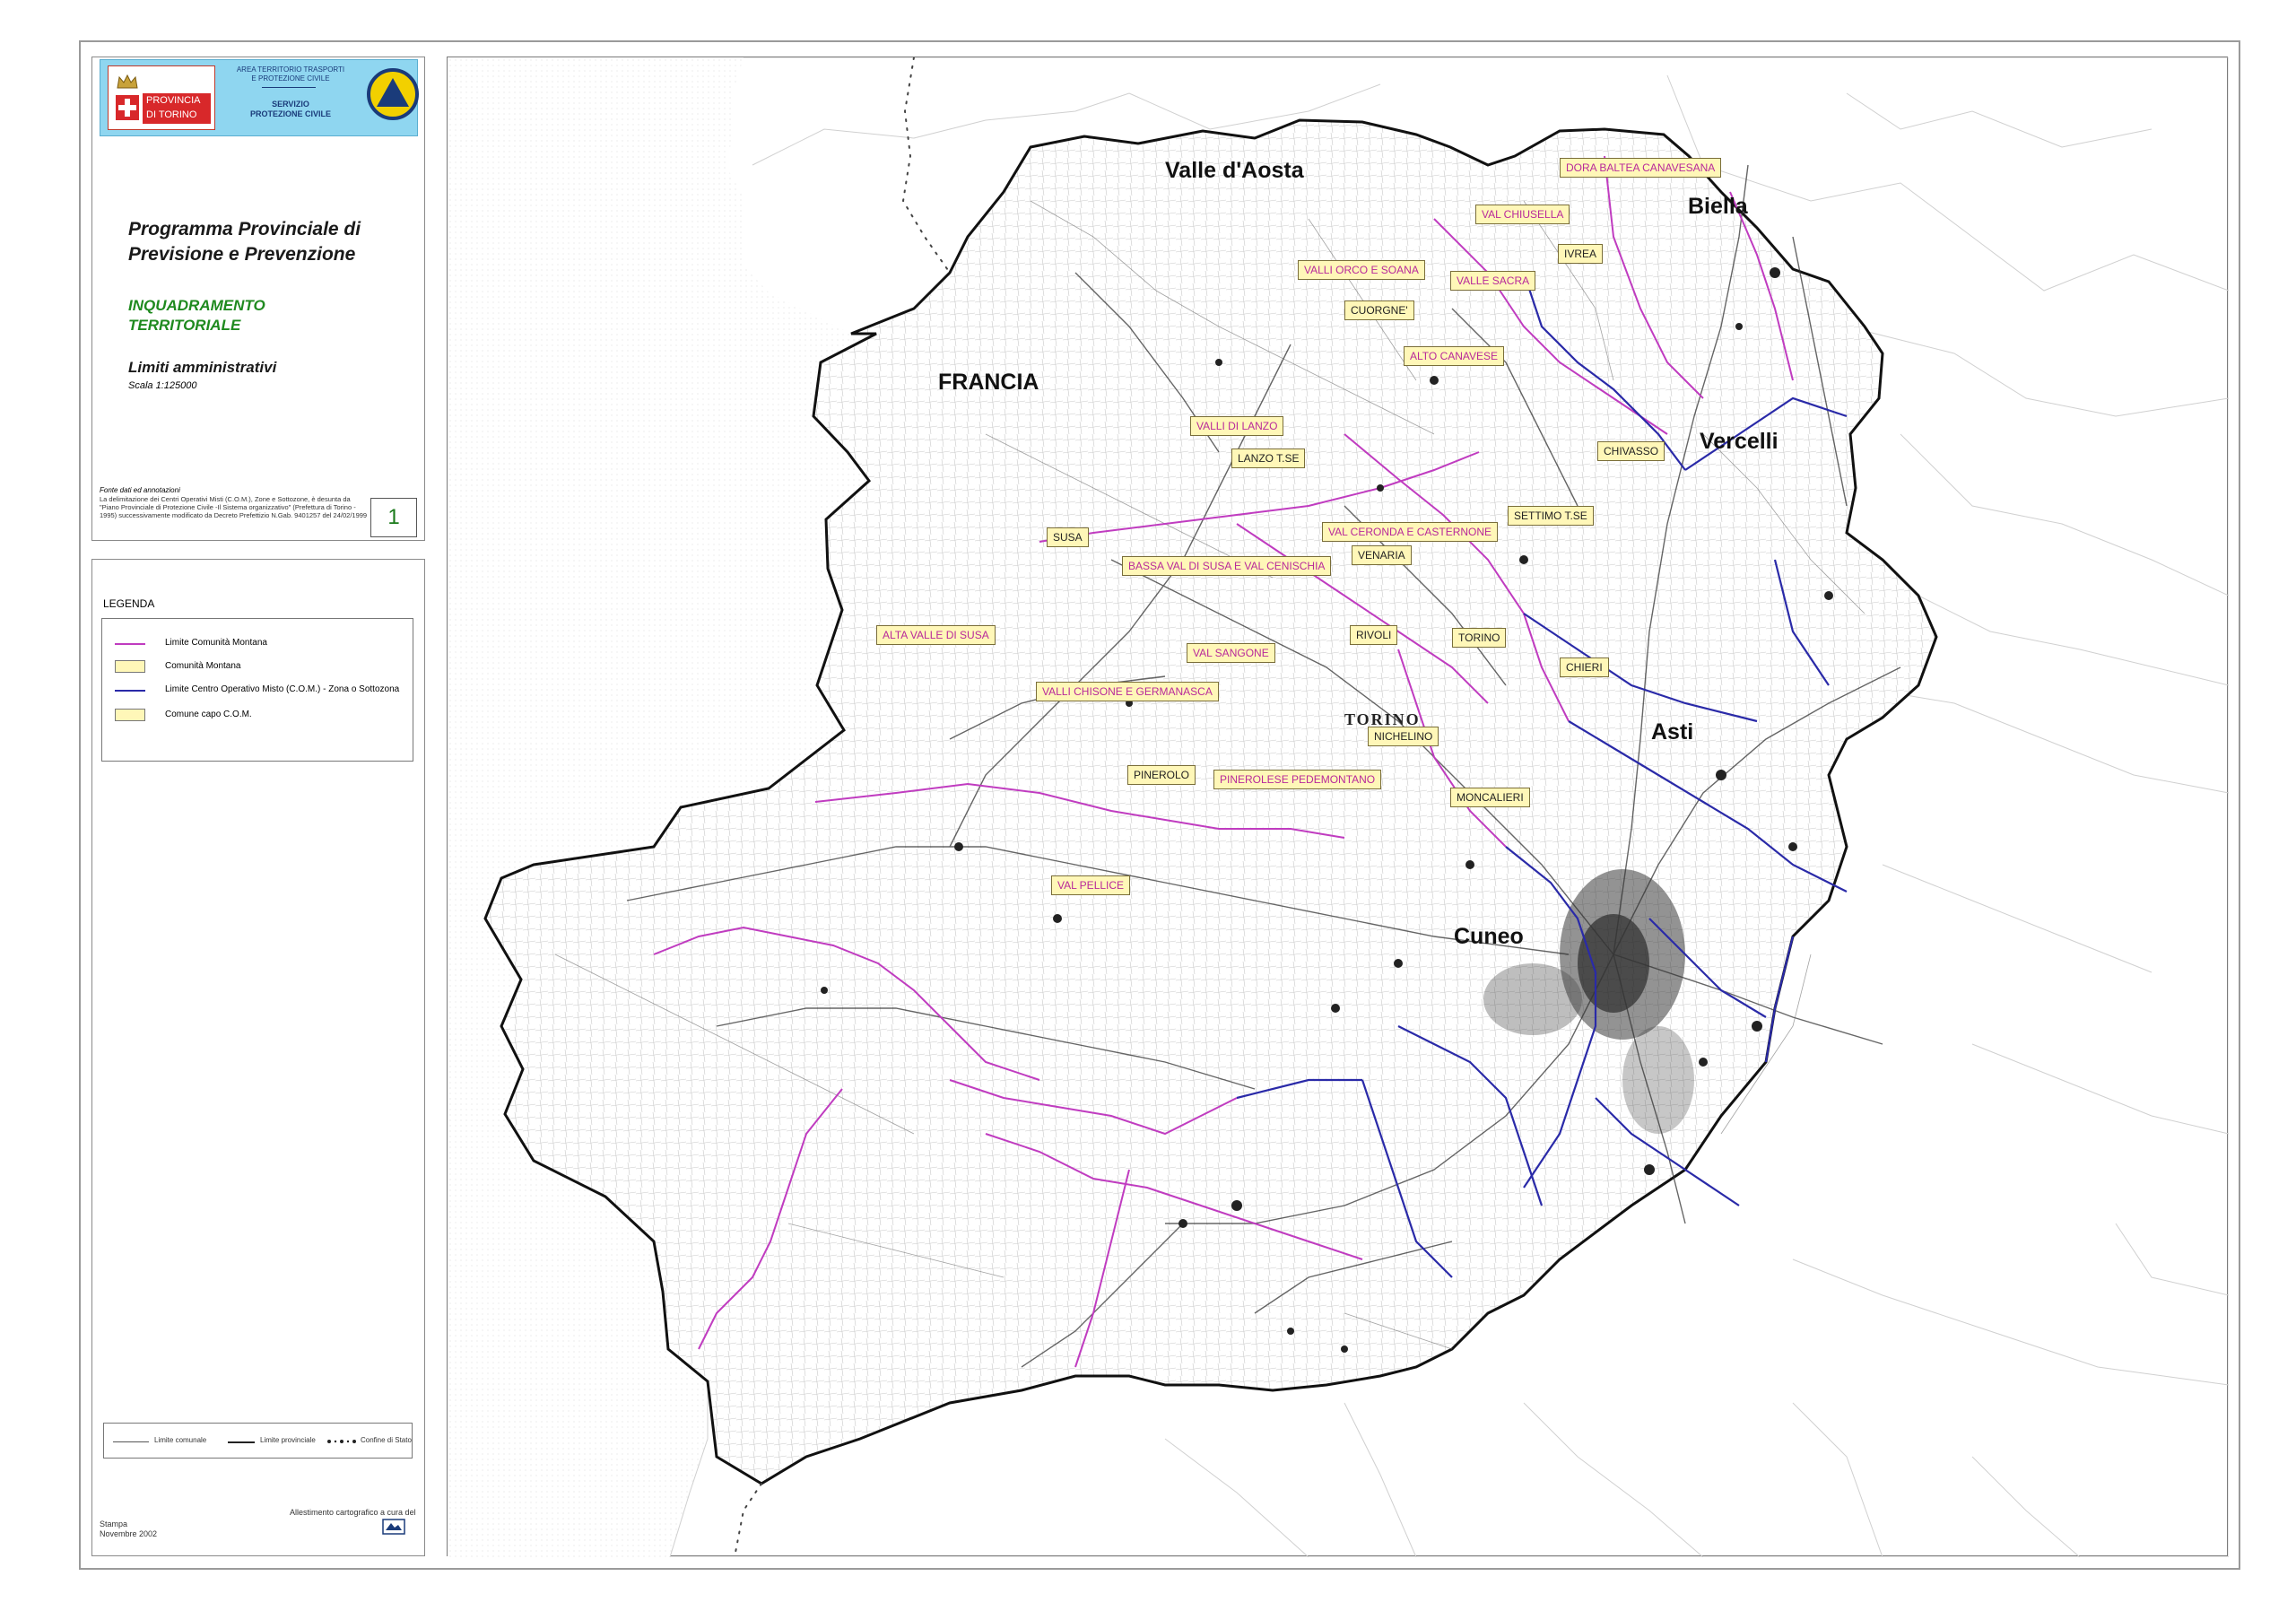  Describe the element at coordinates (1493, 281) in the screenshot. I see `zone-valle-sacra: VALLE SACRA` at that location.